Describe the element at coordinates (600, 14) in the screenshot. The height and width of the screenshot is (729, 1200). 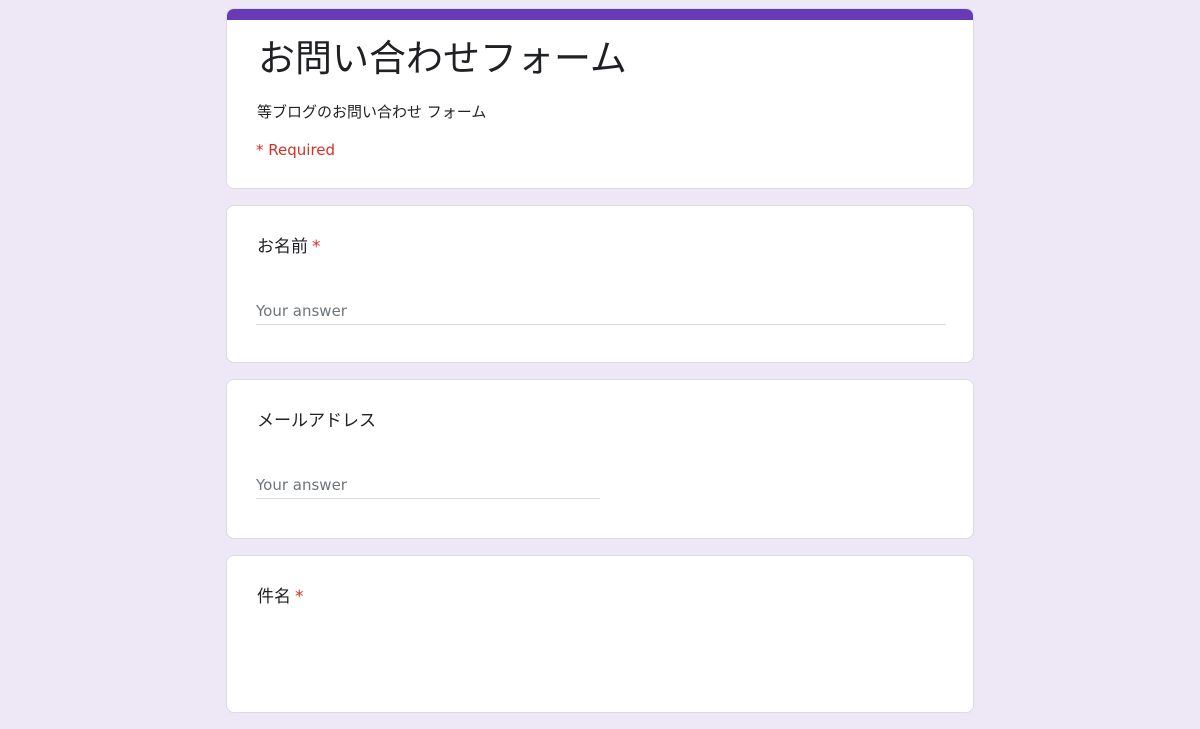
I see `form-accent-bar` at that location.